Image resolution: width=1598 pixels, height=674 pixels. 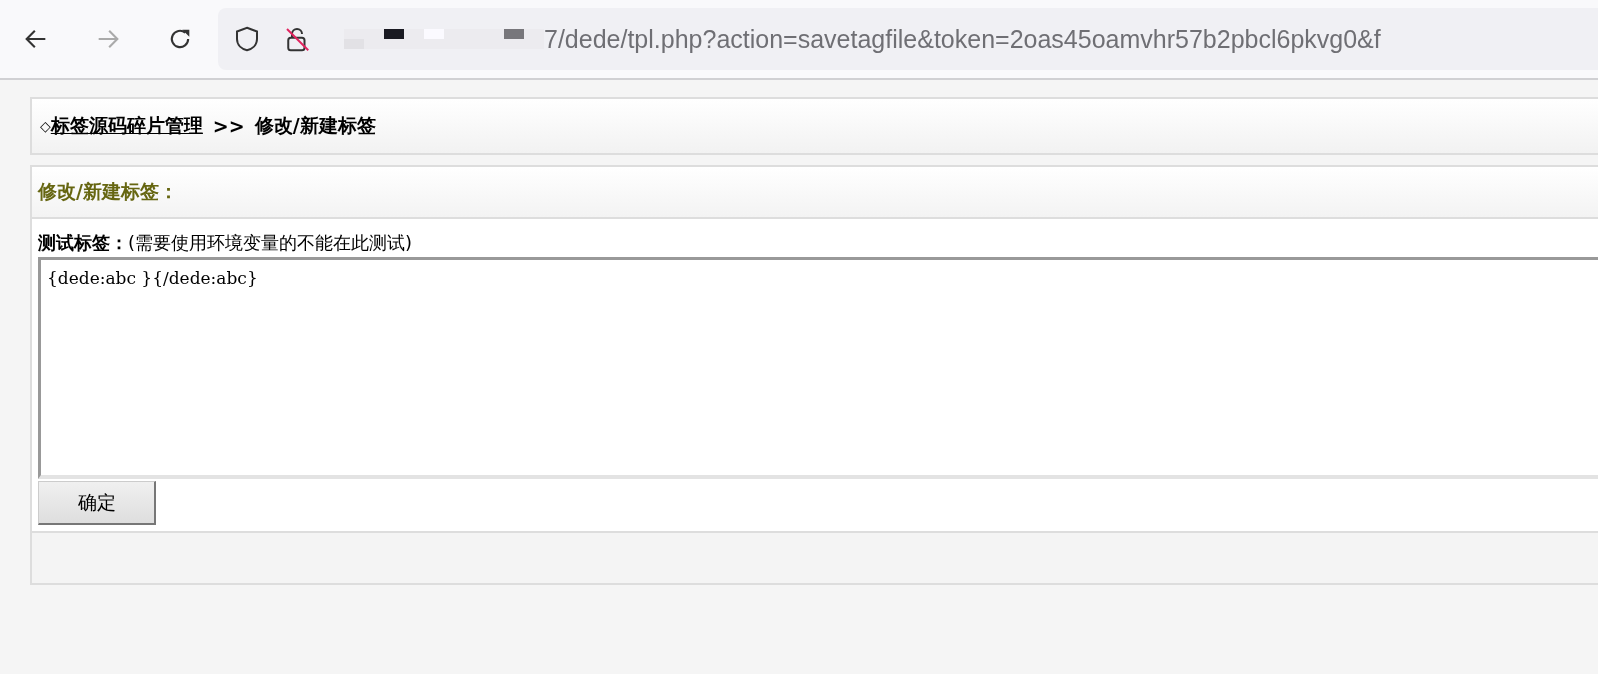 What do you see at coordinates (315, 125) in the screenshot?
I see `breadcrumb-current: 修改/新建标签` at bounding box center [315, 125].